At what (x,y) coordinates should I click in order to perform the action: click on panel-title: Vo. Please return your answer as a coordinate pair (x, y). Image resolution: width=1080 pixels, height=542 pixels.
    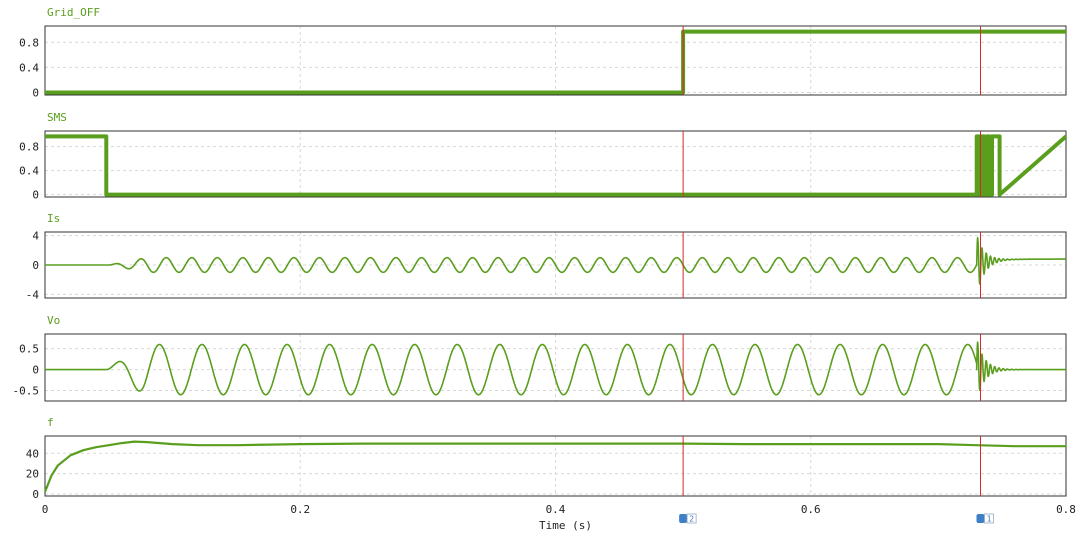
    Looking at the image, I should click on (53, 320).